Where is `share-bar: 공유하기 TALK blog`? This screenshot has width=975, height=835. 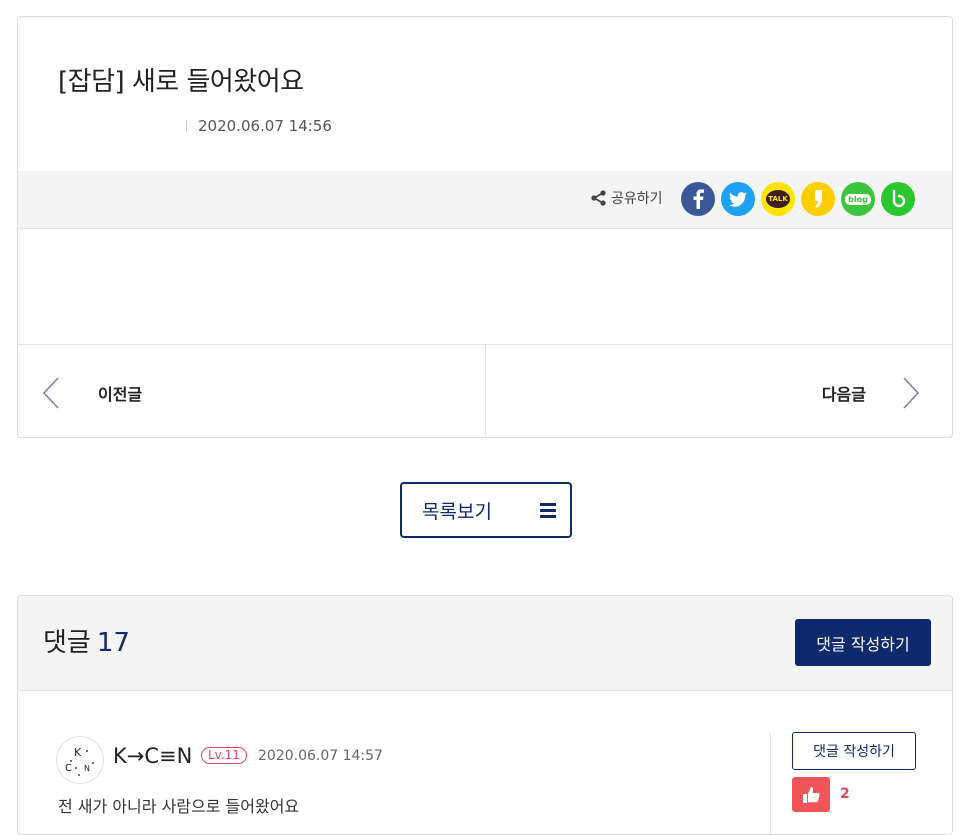
share-bar: 공유하기 TALK blog is located at coordinates (485, 200).